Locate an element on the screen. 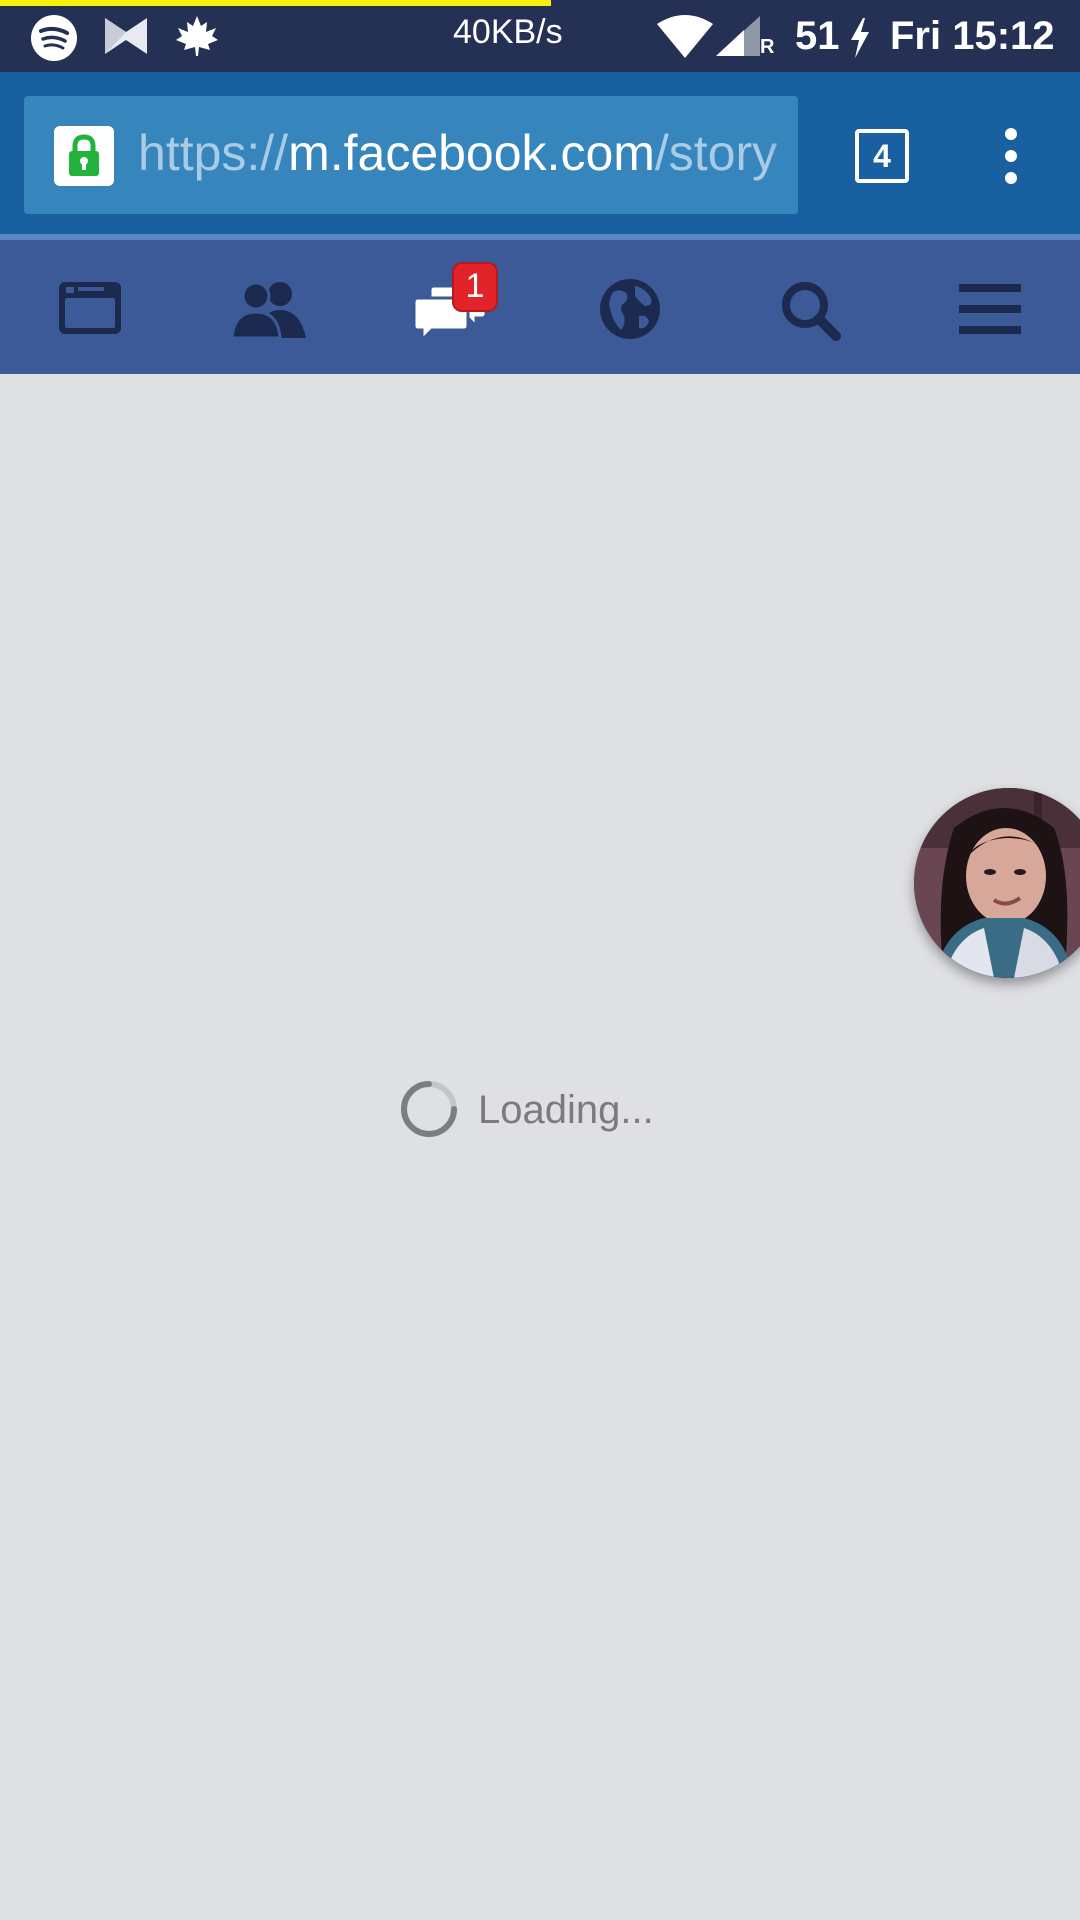 The width and height of the screenshot is (1080, 1920). nav-search is located at coordinates (810, 307).